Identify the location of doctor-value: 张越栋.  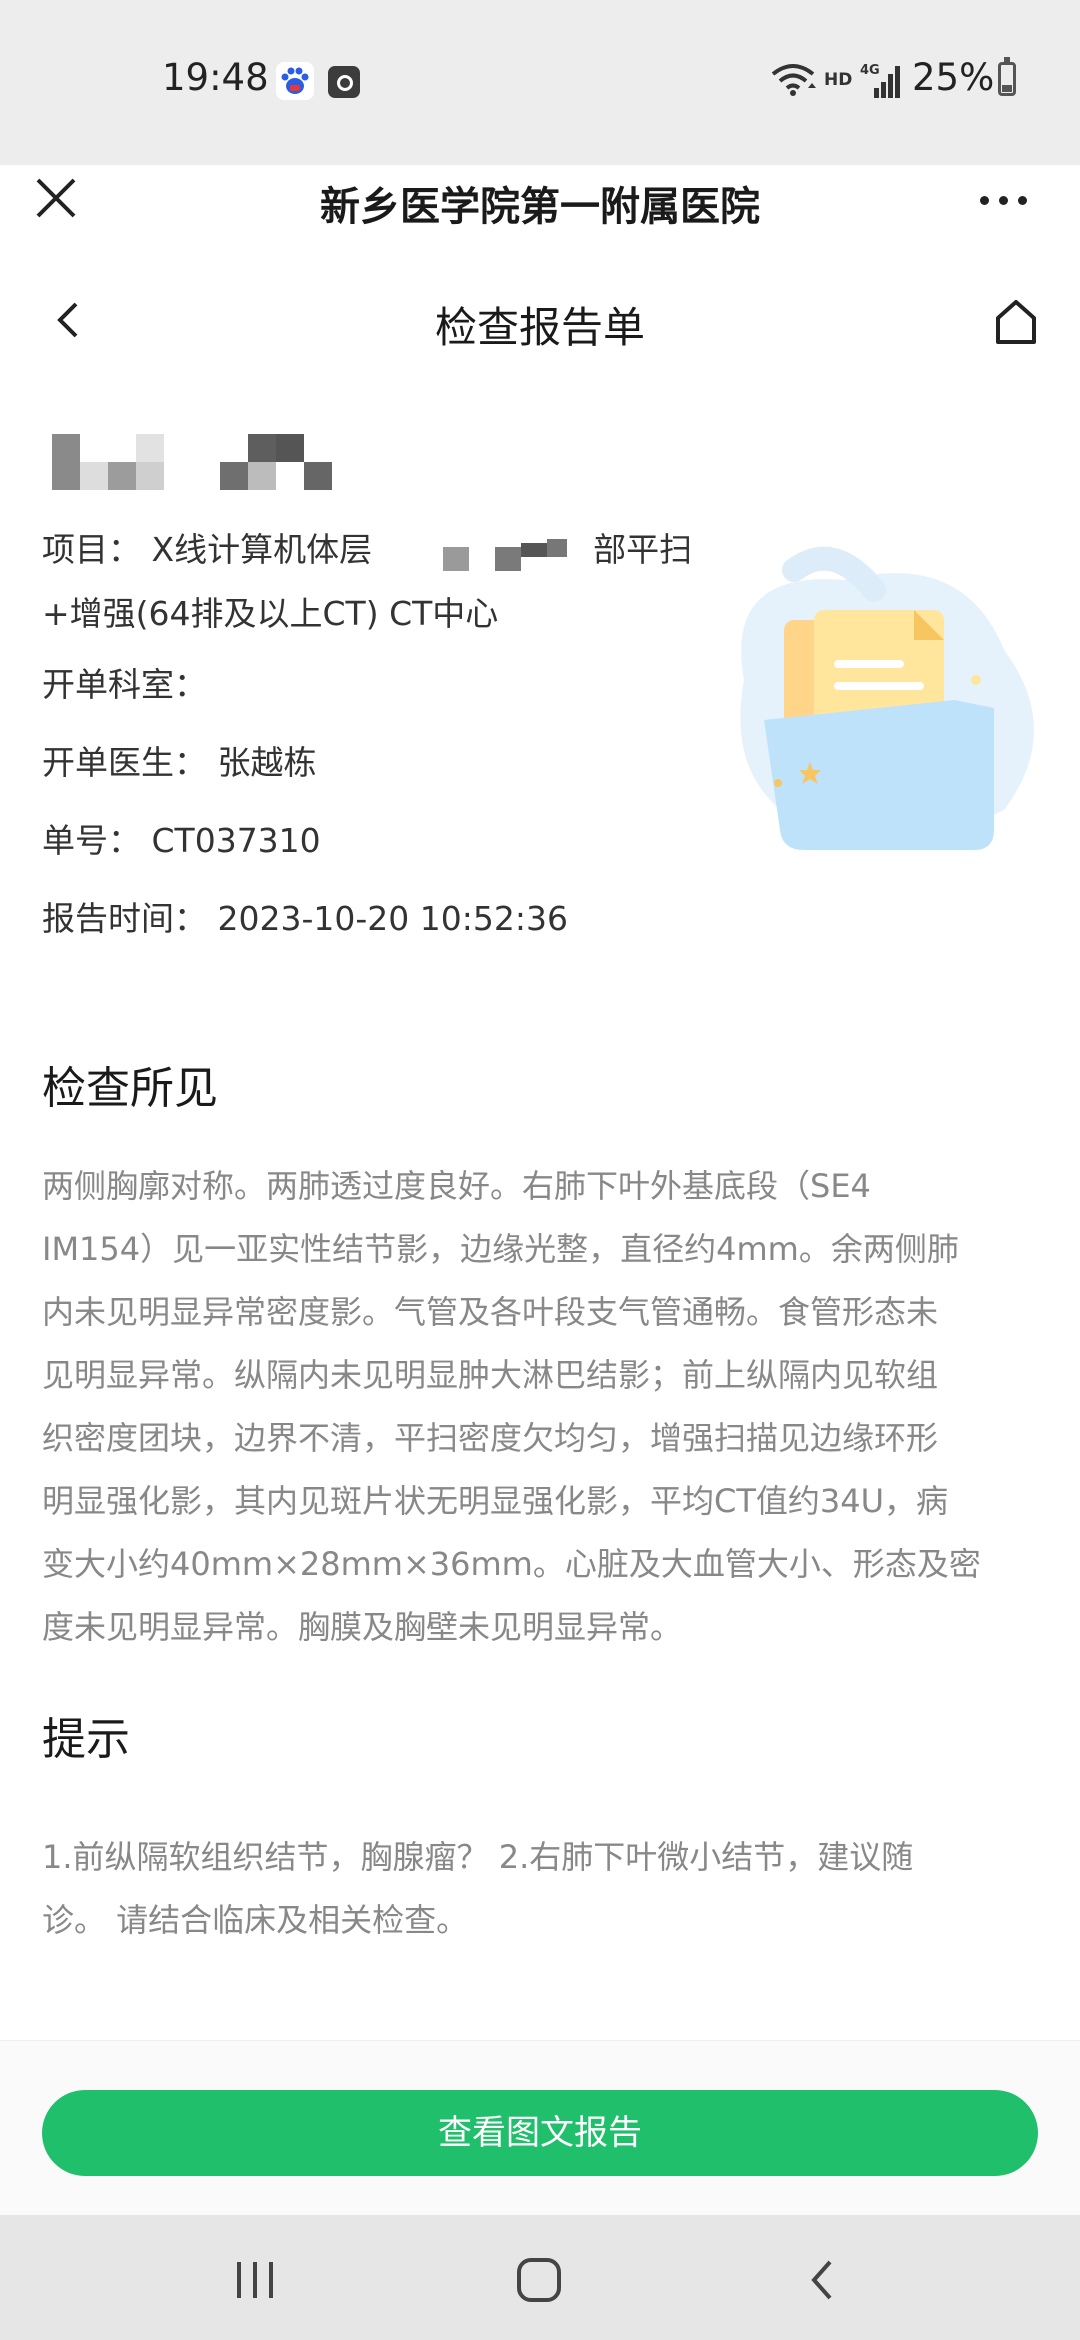
(267, 762).